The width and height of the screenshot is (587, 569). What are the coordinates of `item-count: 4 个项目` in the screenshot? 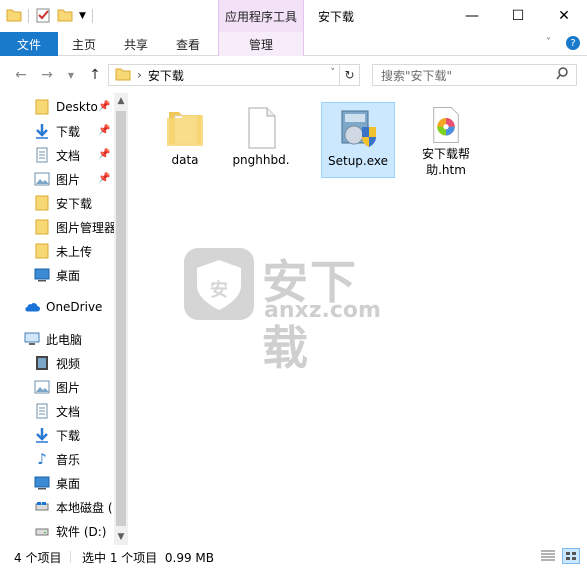 It's located at (38, 557).